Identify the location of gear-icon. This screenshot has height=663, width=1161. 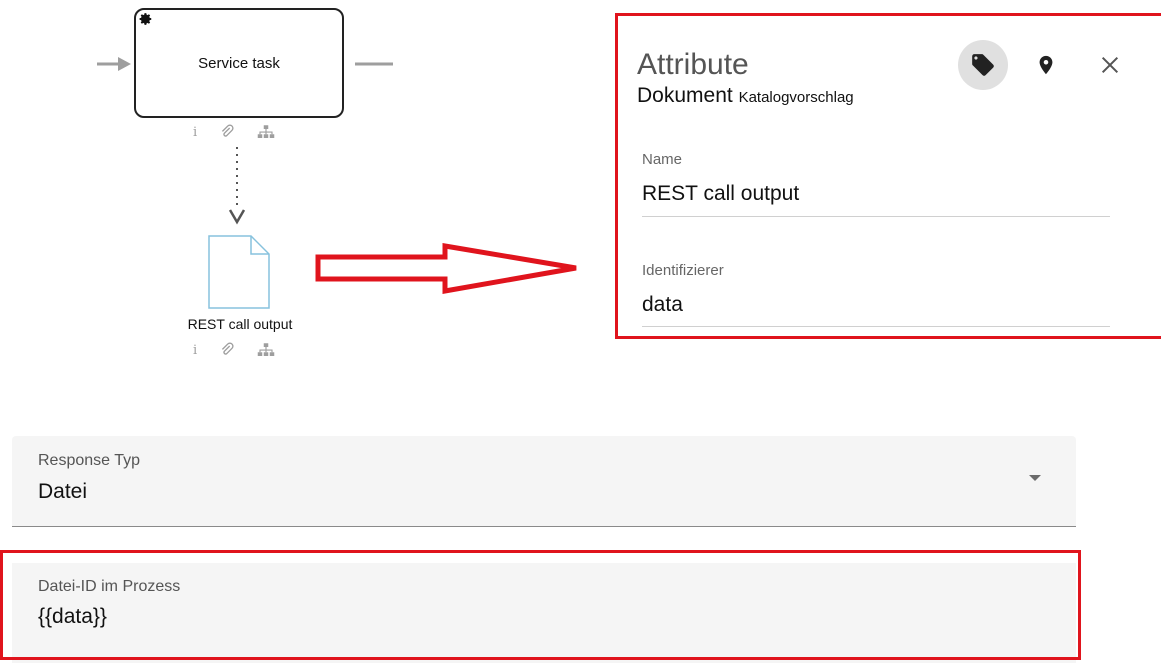
(145, 19).